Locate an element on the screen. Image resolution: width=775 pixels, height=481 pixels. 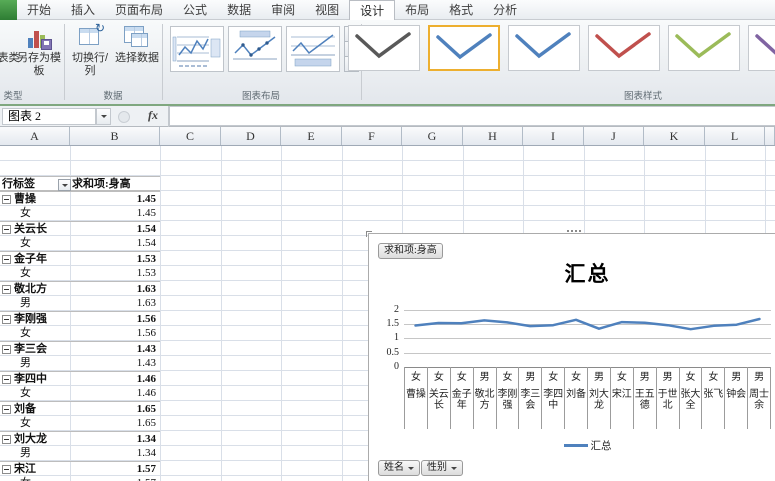
group-label-chart-layouts: 图表布局 is located at coordinates (260, 96).